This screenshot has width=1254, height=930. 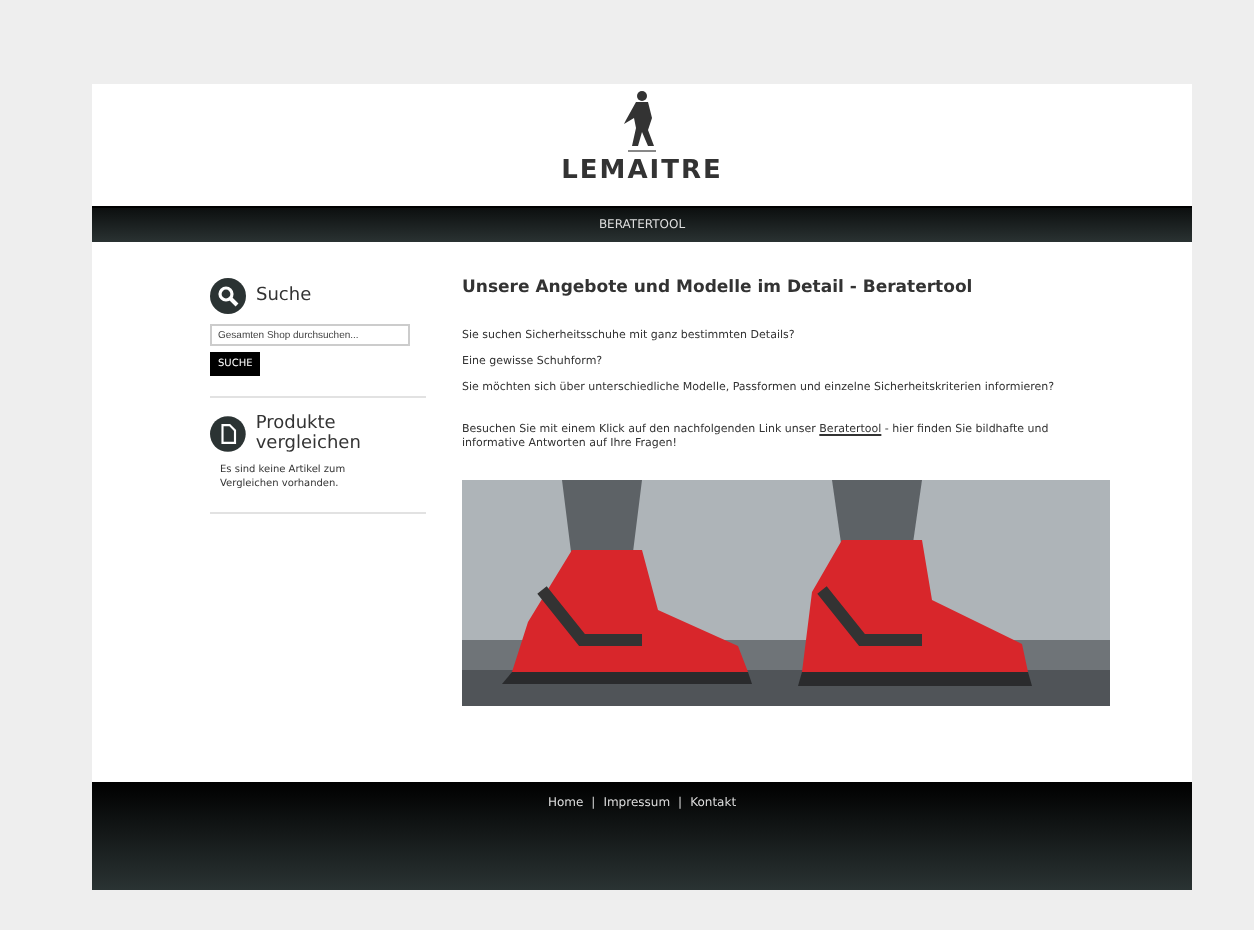 What do you see at coordinates (228, 296) in the screenshot?
I see `search-icon` at bounding box center [228, 296].